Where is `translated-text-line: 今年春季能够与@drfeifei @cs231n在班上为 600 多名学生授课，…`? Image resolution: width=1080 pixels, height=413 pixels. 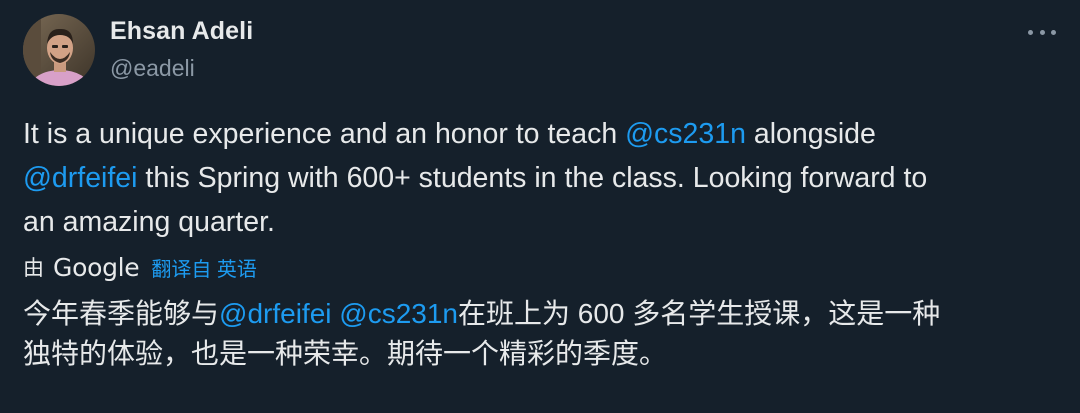 translated-text-line: 今年春季能够与@drfeifei @cs231n在班上为 600 多名学生授课，… is located at coordinates (543, 314).